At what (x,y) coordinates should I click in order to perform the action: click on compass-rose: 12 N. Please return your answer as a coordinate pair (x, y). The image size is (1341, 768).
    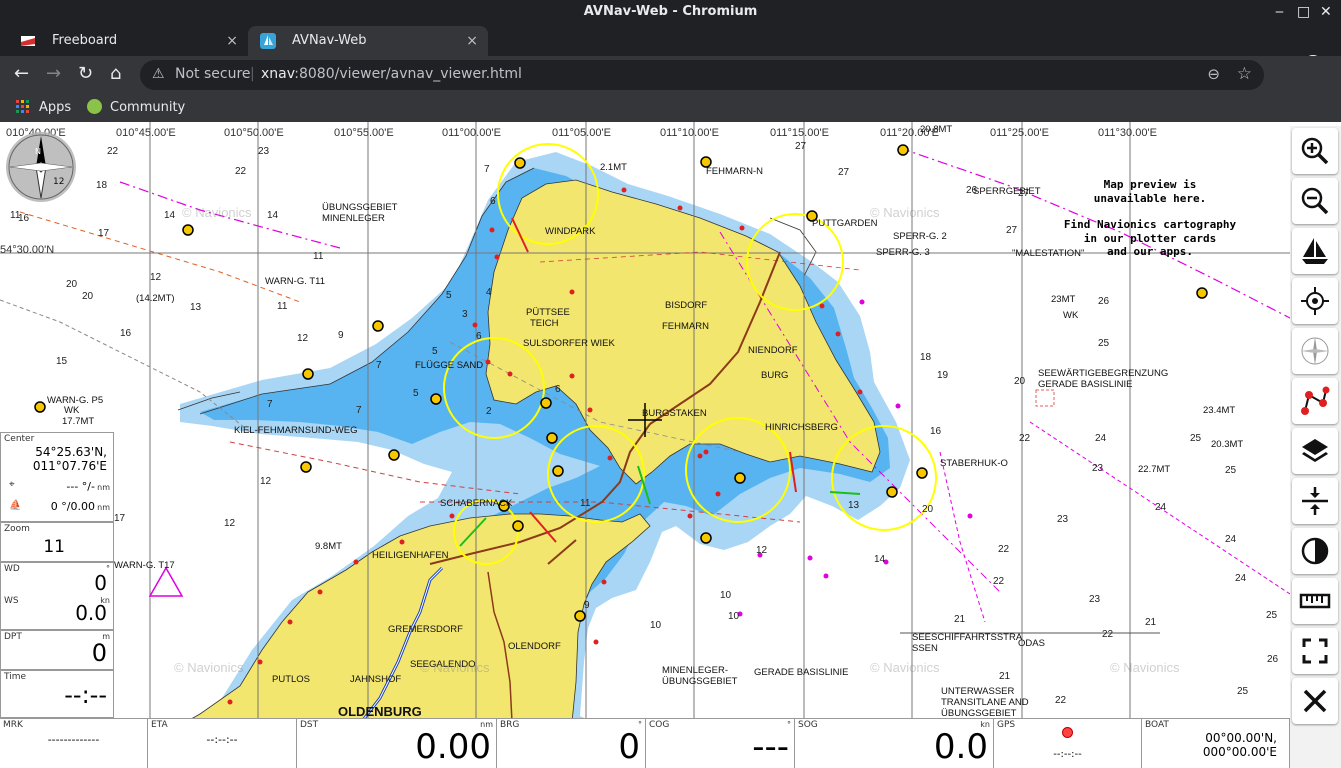
    Looking at the image, I should click on (41, 167).